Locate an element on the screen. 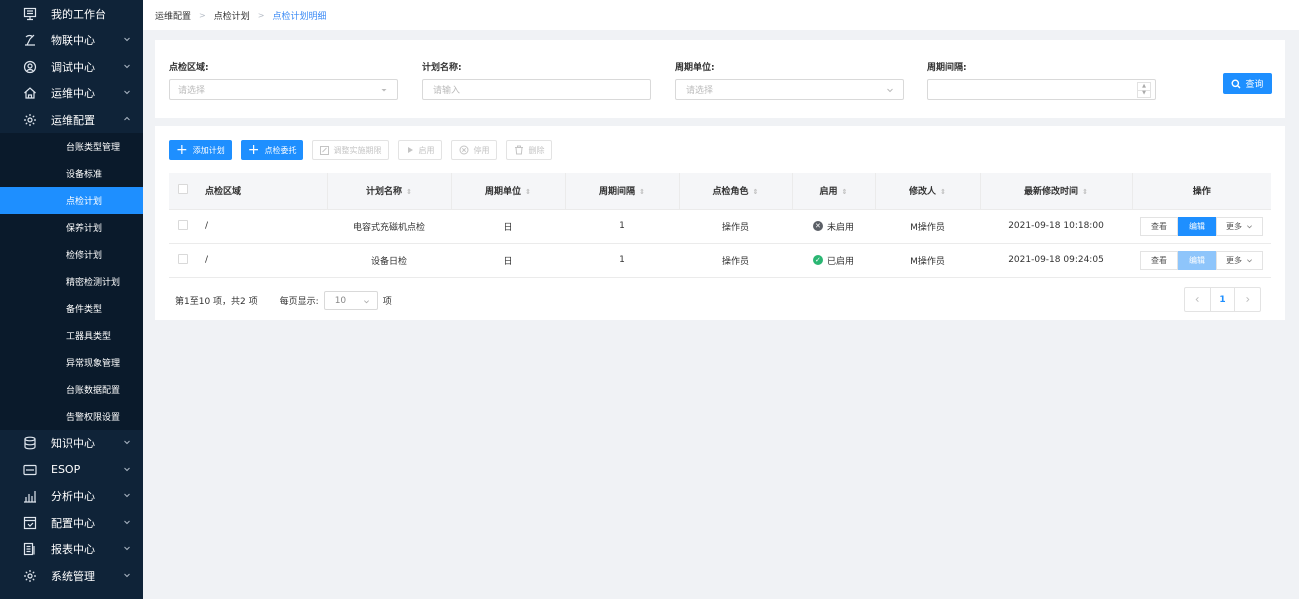 This screenshot has height=599, width=1299. period-interval-input: ▲ ▼ is located at coordinates (1041, 89).